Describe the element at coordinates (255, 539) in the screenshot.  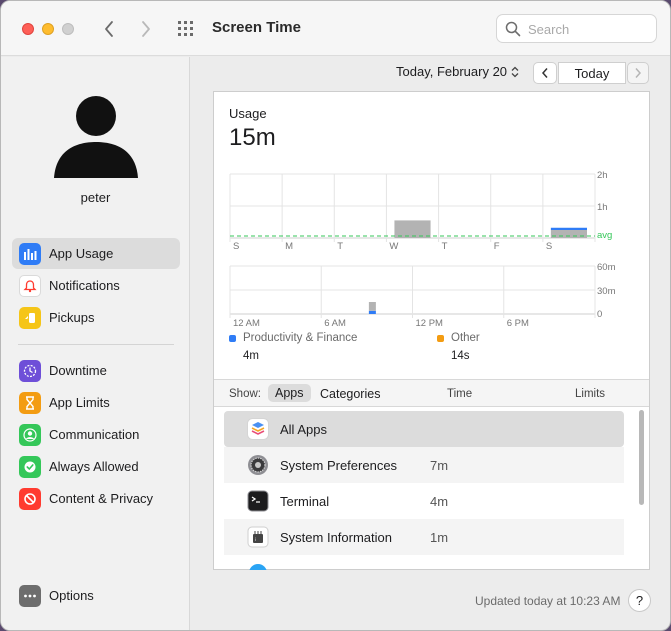
I see `svg-text: i` at that location.